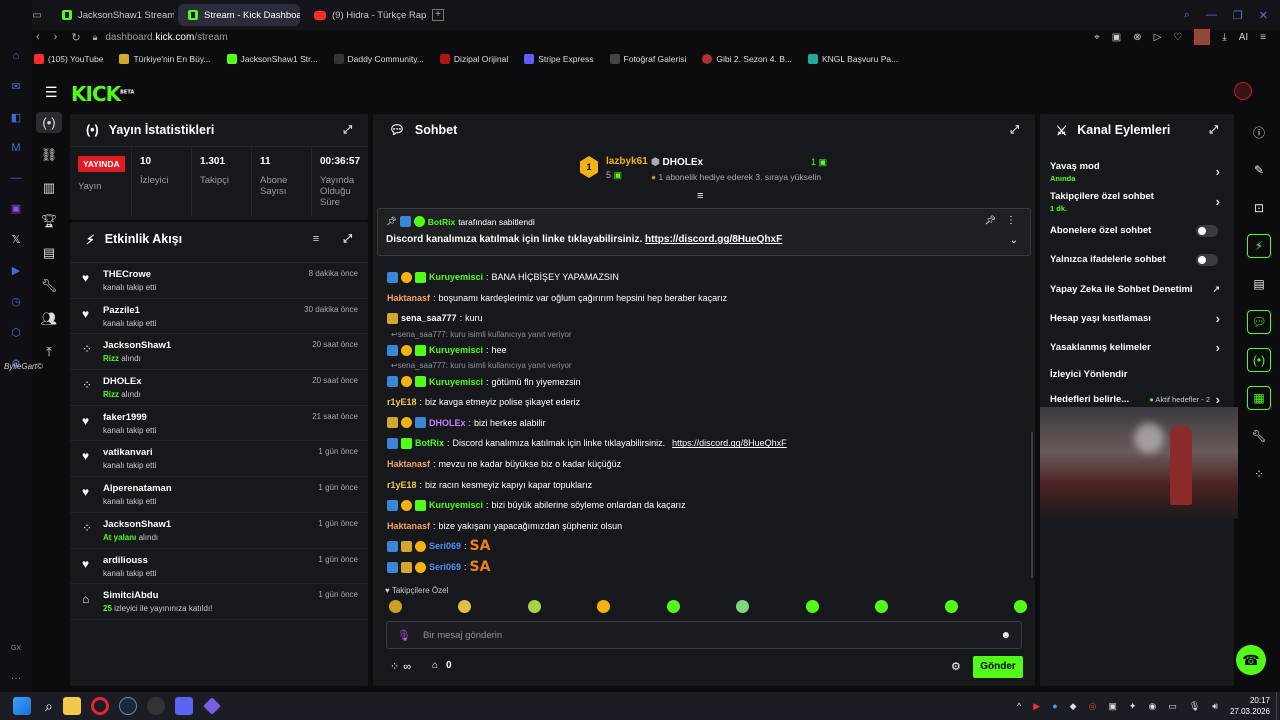  I want to click on activity-username: Alperenataman, so click(137, 488).